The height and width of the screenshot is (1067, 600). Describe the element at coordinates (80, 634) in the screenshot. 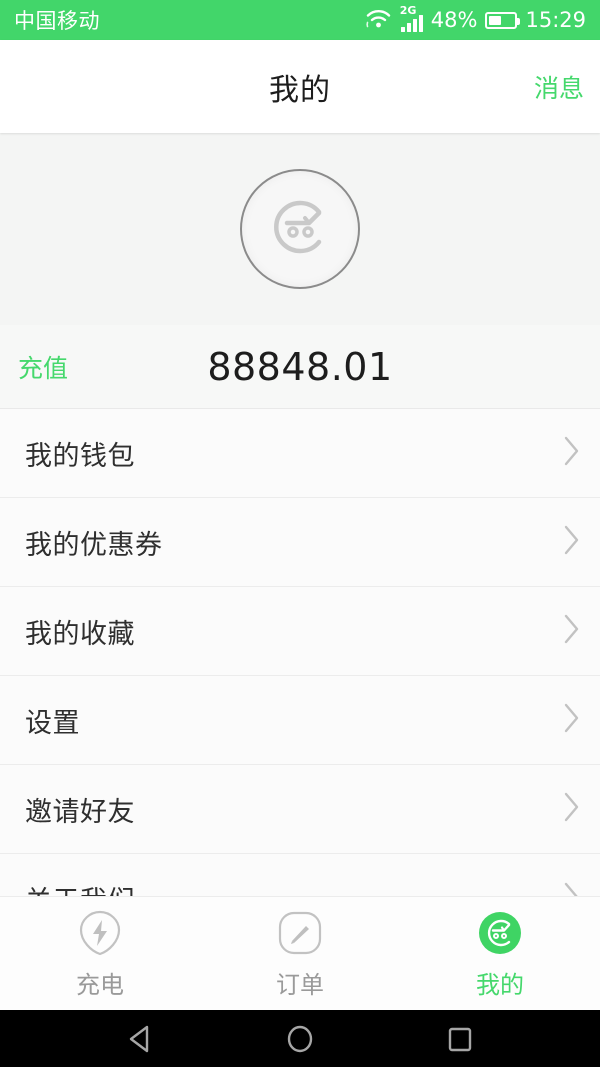

I see `menu-item-label: 我的收藏` at that location.